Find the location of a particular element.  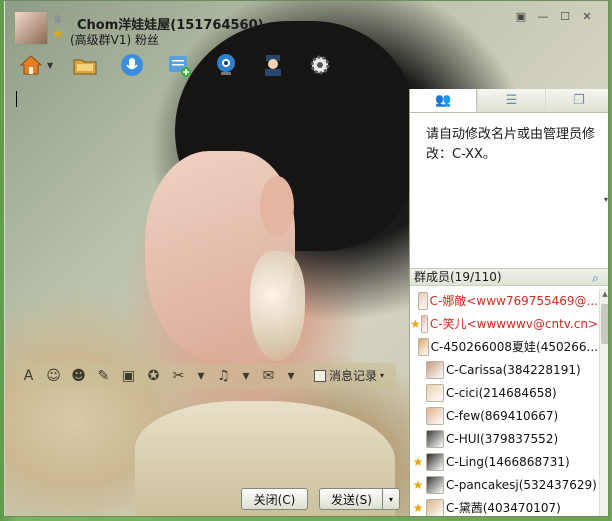

window-controls: ▣ — ☐ ✕ is located at coordinates (554, 16).